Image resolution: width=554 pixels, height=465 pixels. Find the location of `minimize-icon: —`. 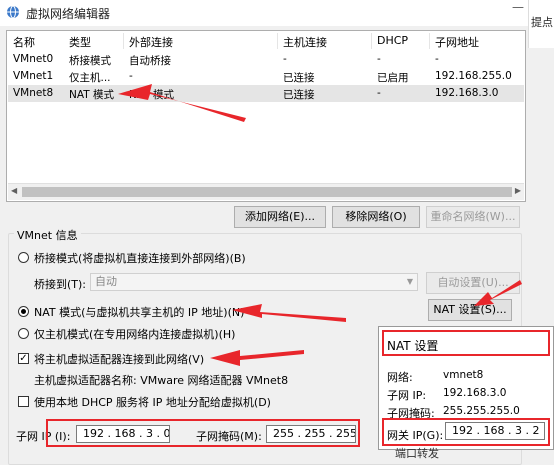

minimize-icon: — is located at coordinates (518, 7).